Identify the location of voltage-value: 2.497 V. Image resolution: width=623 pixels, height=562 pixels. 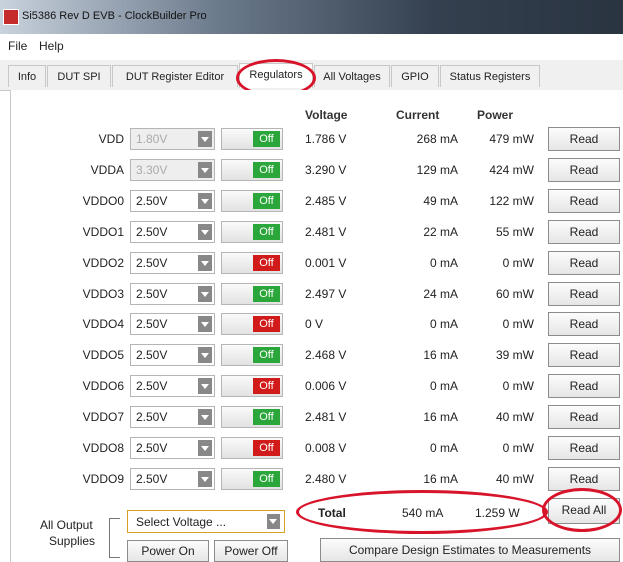
(326, 294).